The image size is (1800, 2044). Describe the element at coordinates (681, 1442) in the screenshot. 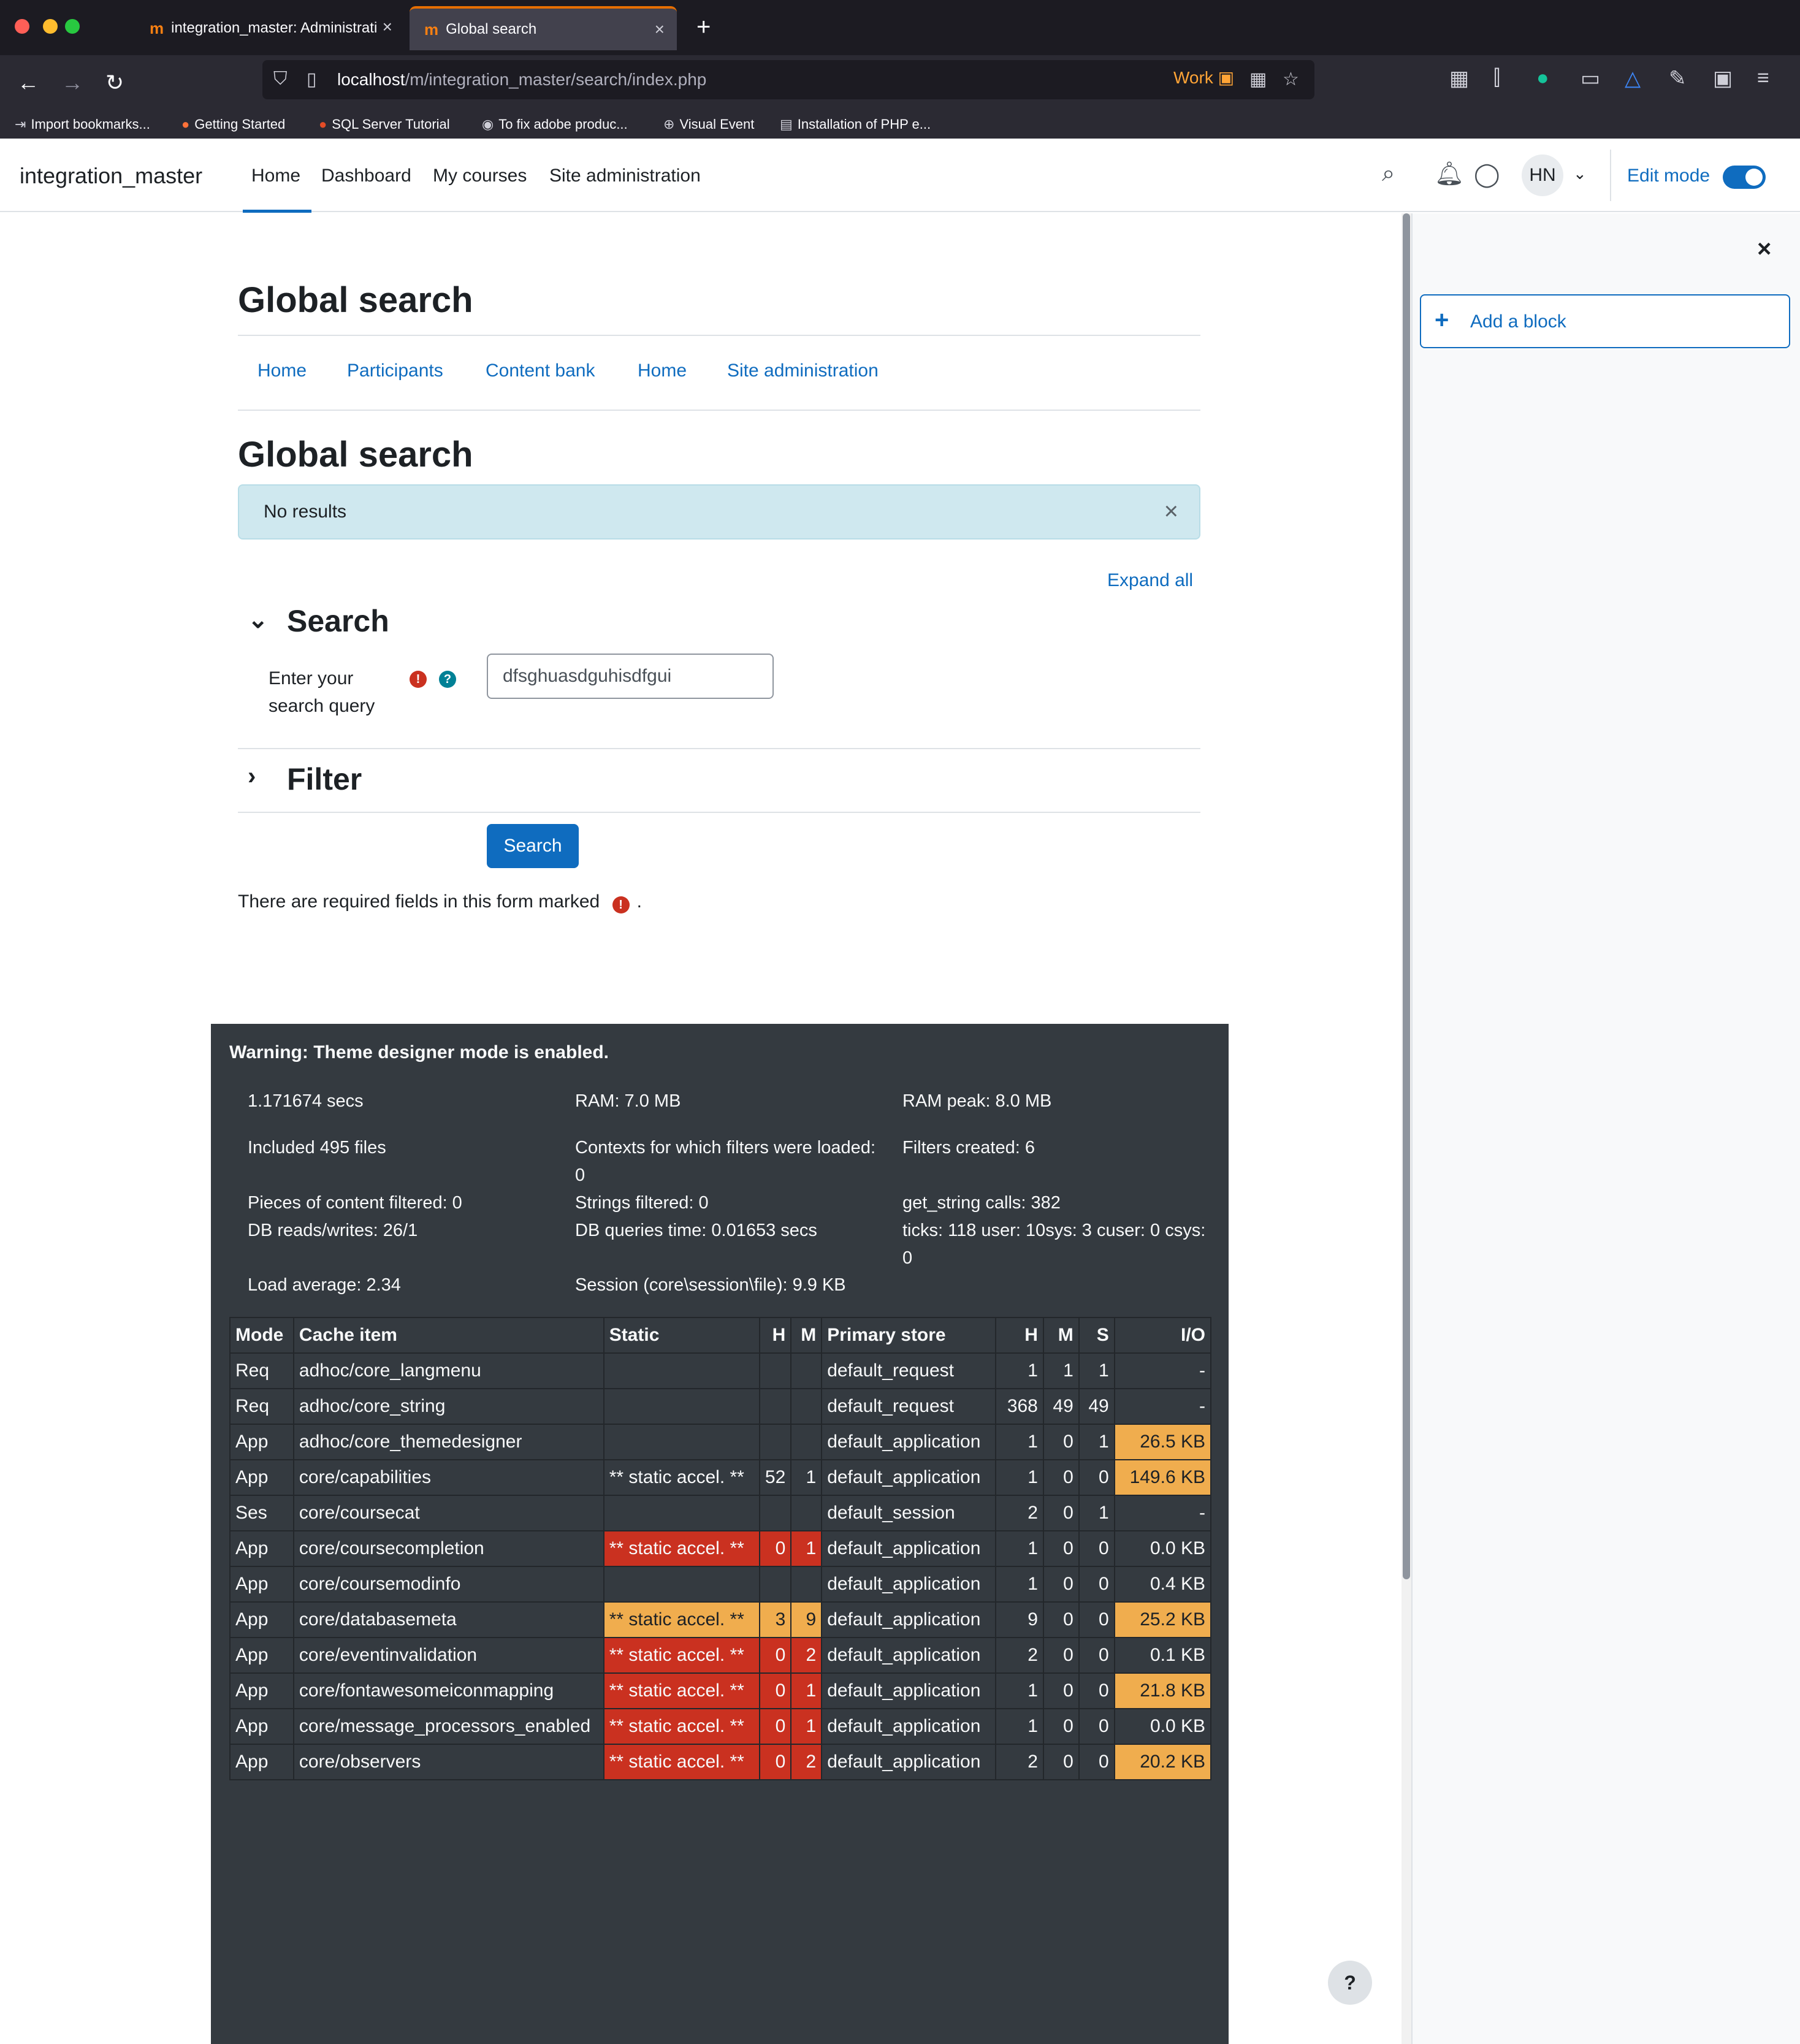

I see `table-cell-static` at that location.